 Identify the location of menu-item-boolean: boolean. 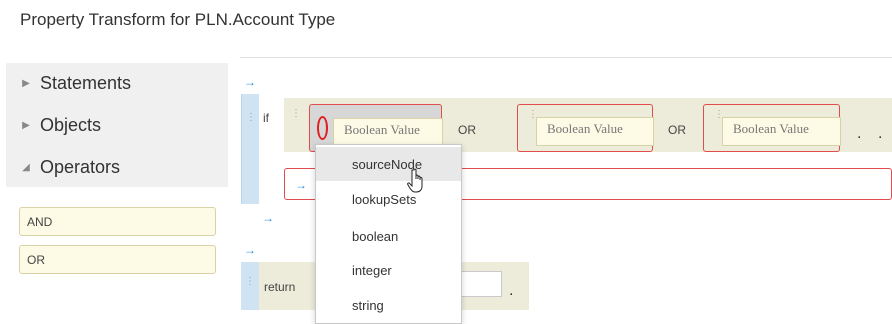
(388, 236).